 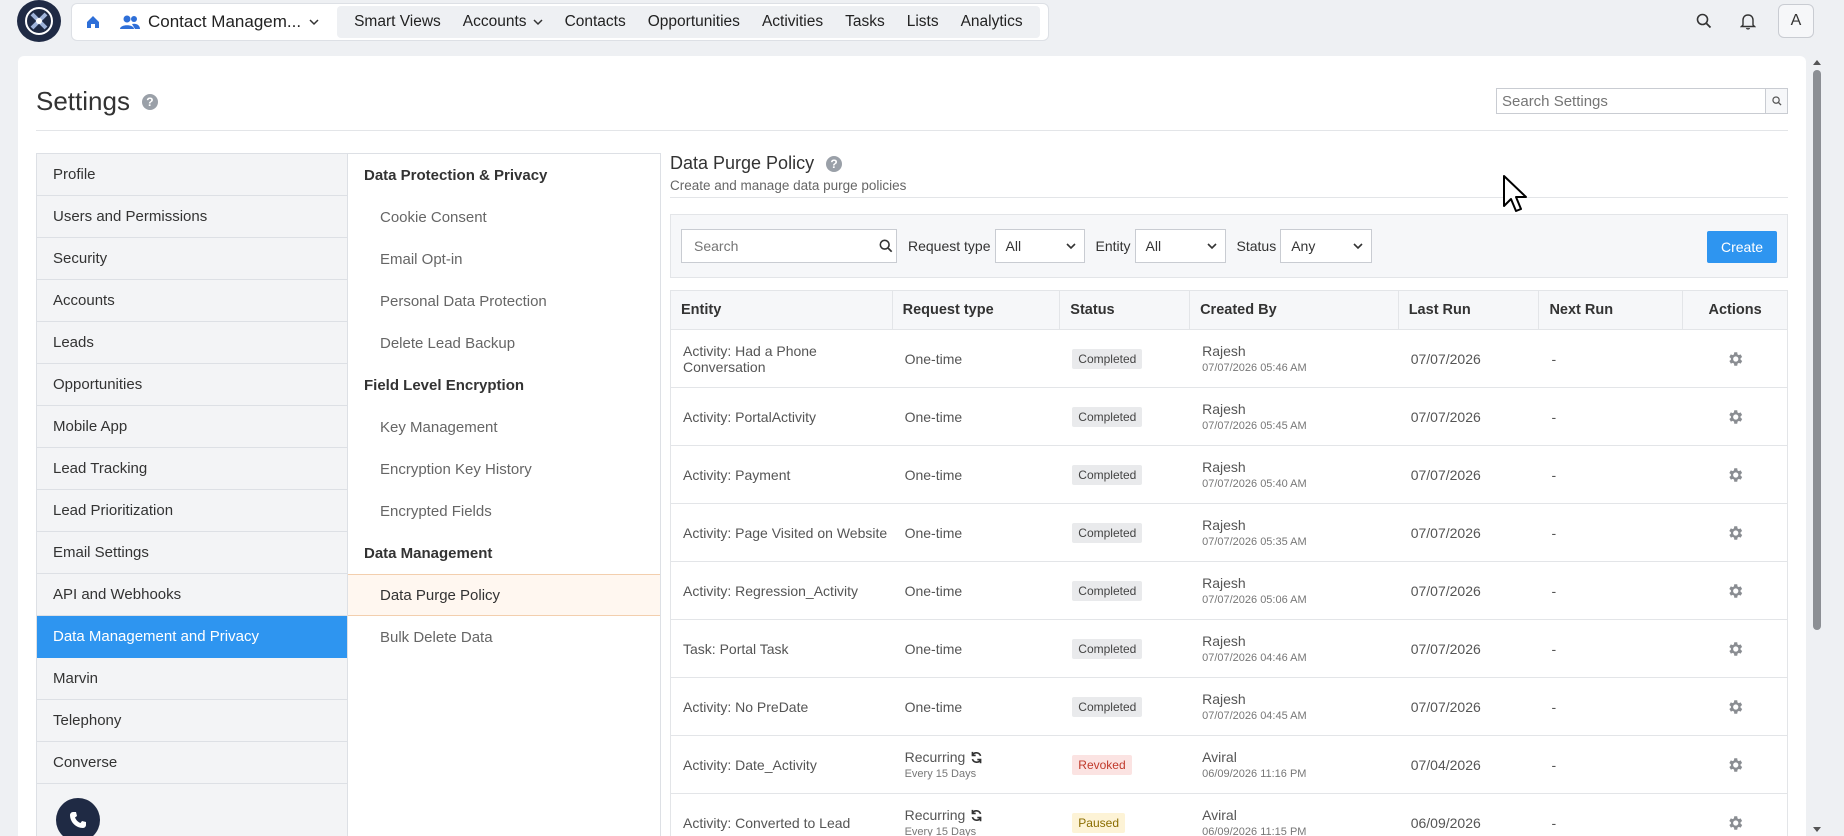 I want to click on status-select: Any, so click(x=1326, y=246).